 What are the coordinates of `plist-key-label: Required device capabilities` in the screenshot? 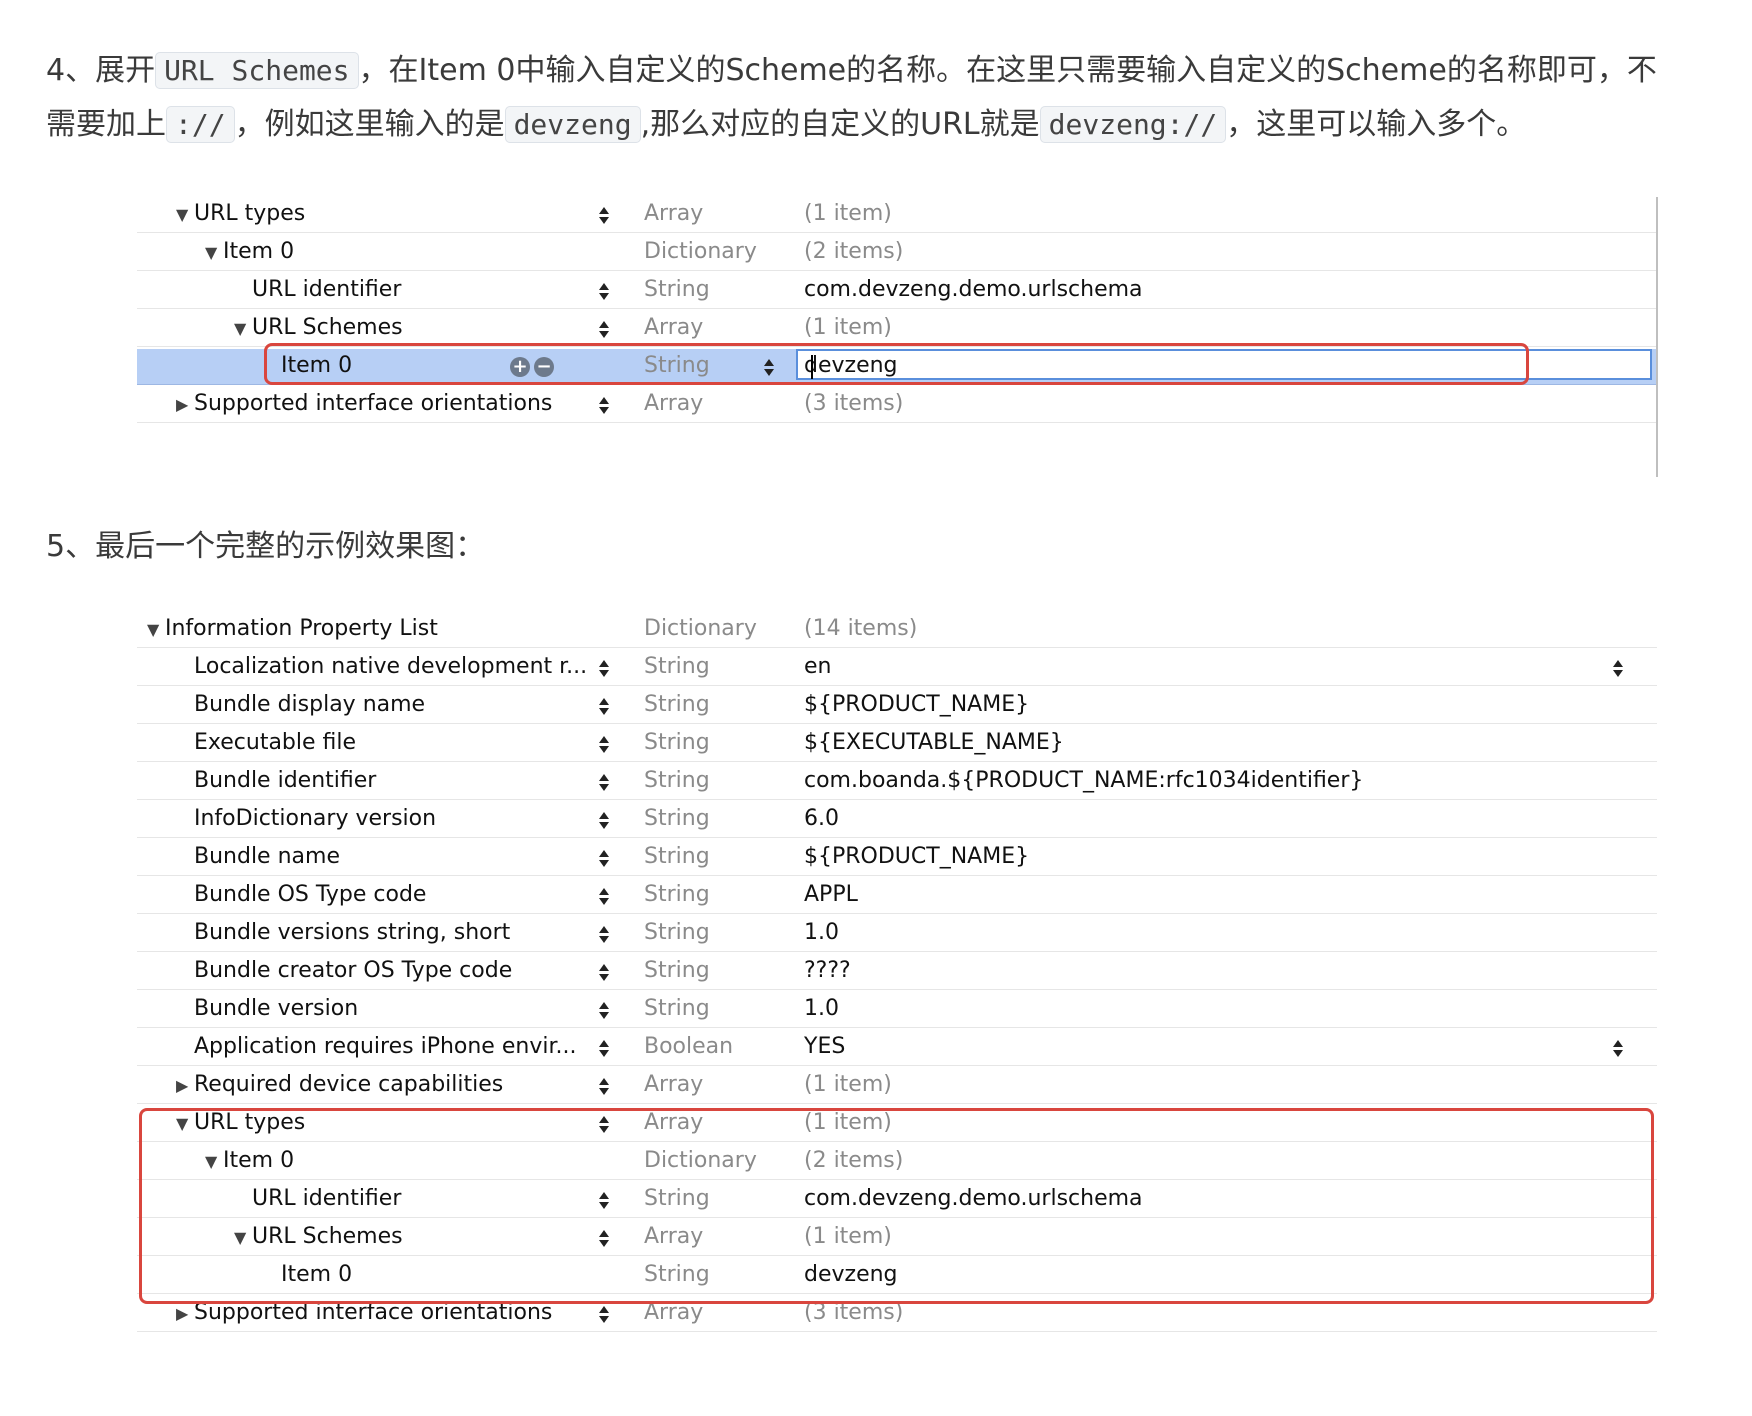 It's located at (349, 1084).